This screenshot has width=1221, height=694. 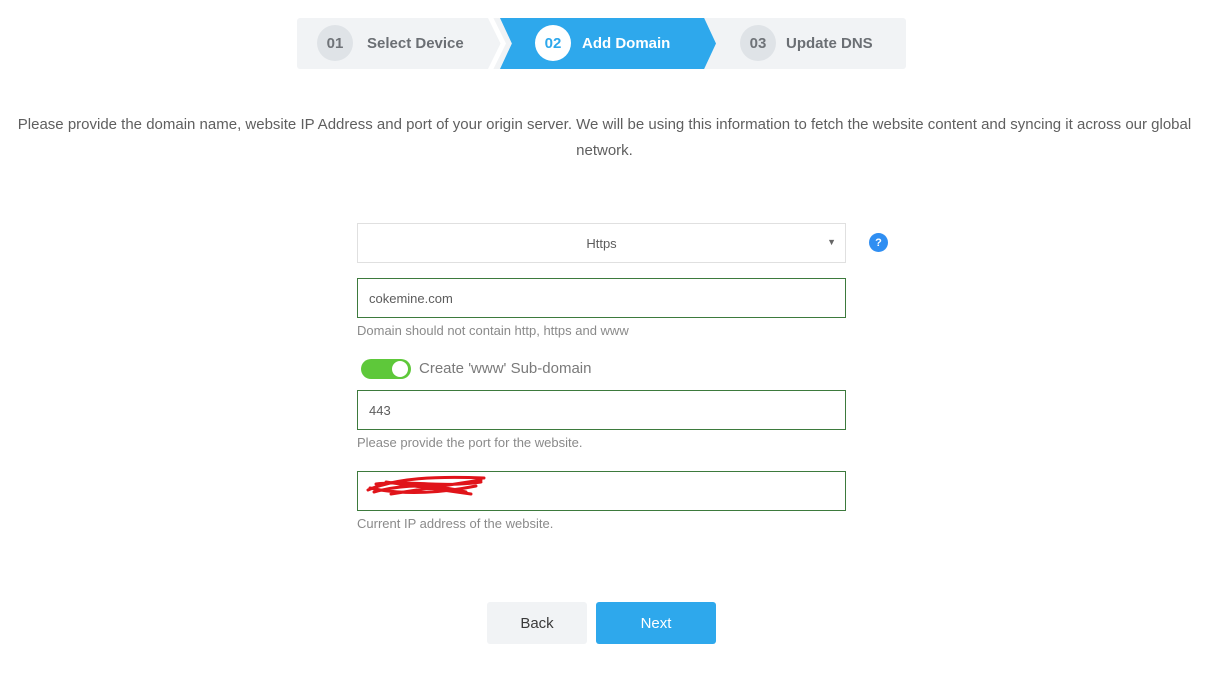 I want to click on step-add-domain: 02 Add Domain, so click(x=602, y=43).